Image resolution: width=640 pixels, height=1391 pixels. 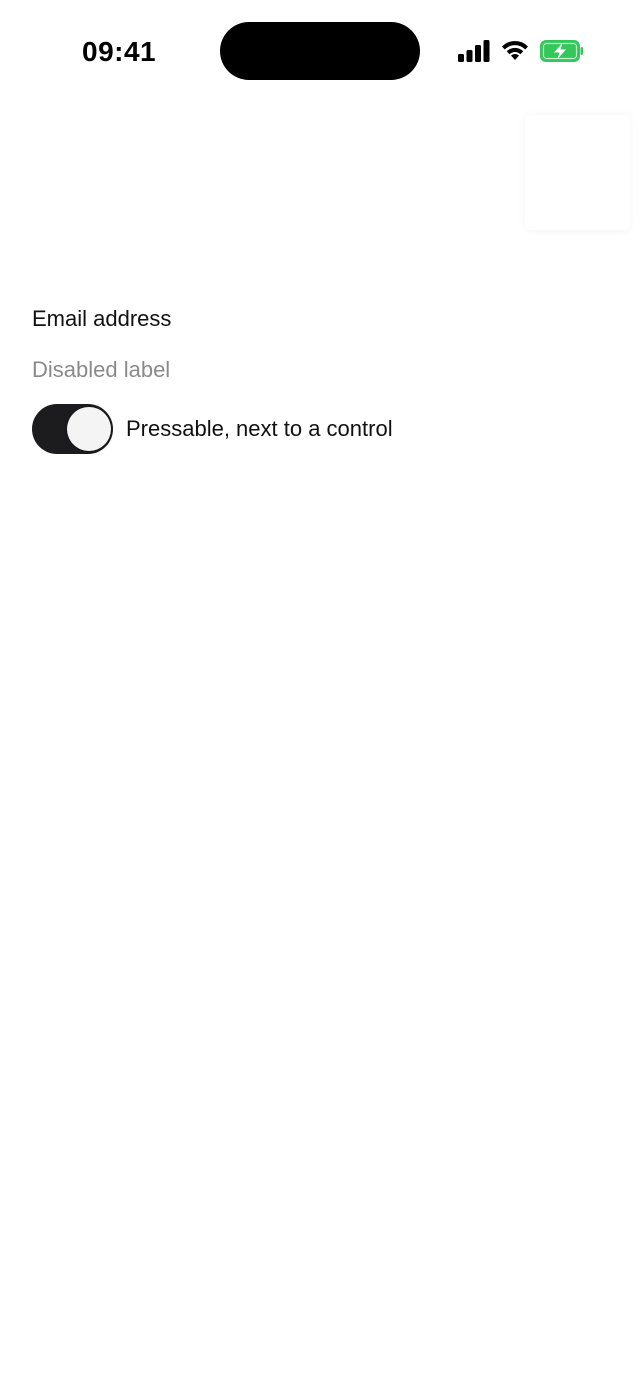 I want to click on dynamic-island, so click(x=320, y=51).